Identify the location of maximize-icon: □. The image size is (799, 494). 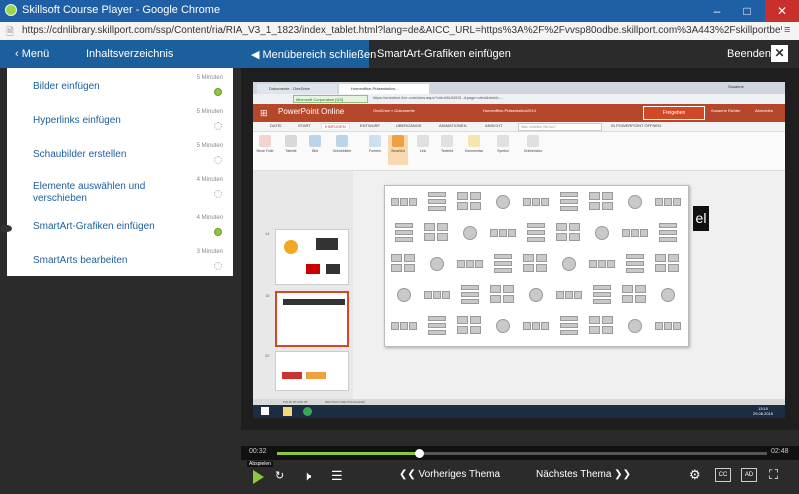
(747, 11).